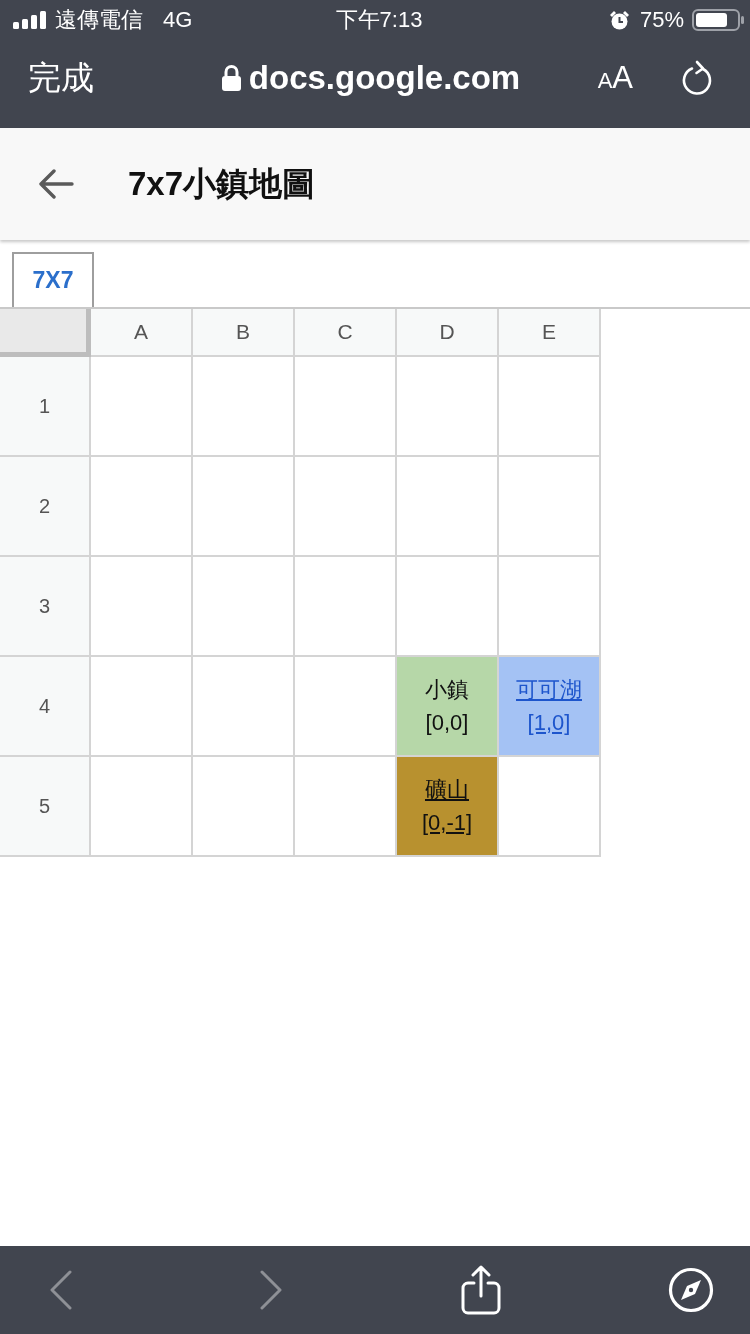 This screenshot has width=750, height=1334. What do you see at coordinates (346, 333) in the screenshot?
I see `column-header: C` at bounding box center [346, 333].